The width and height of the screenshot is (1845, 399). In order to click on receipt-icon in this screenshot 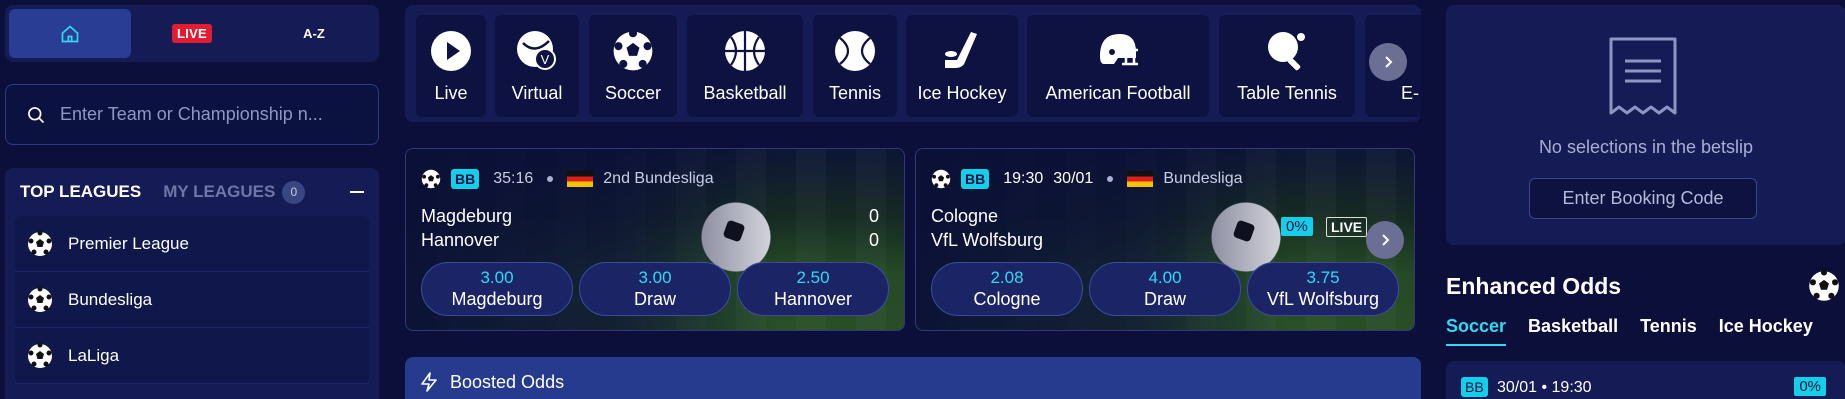, I will do `click(1643, 76)`.